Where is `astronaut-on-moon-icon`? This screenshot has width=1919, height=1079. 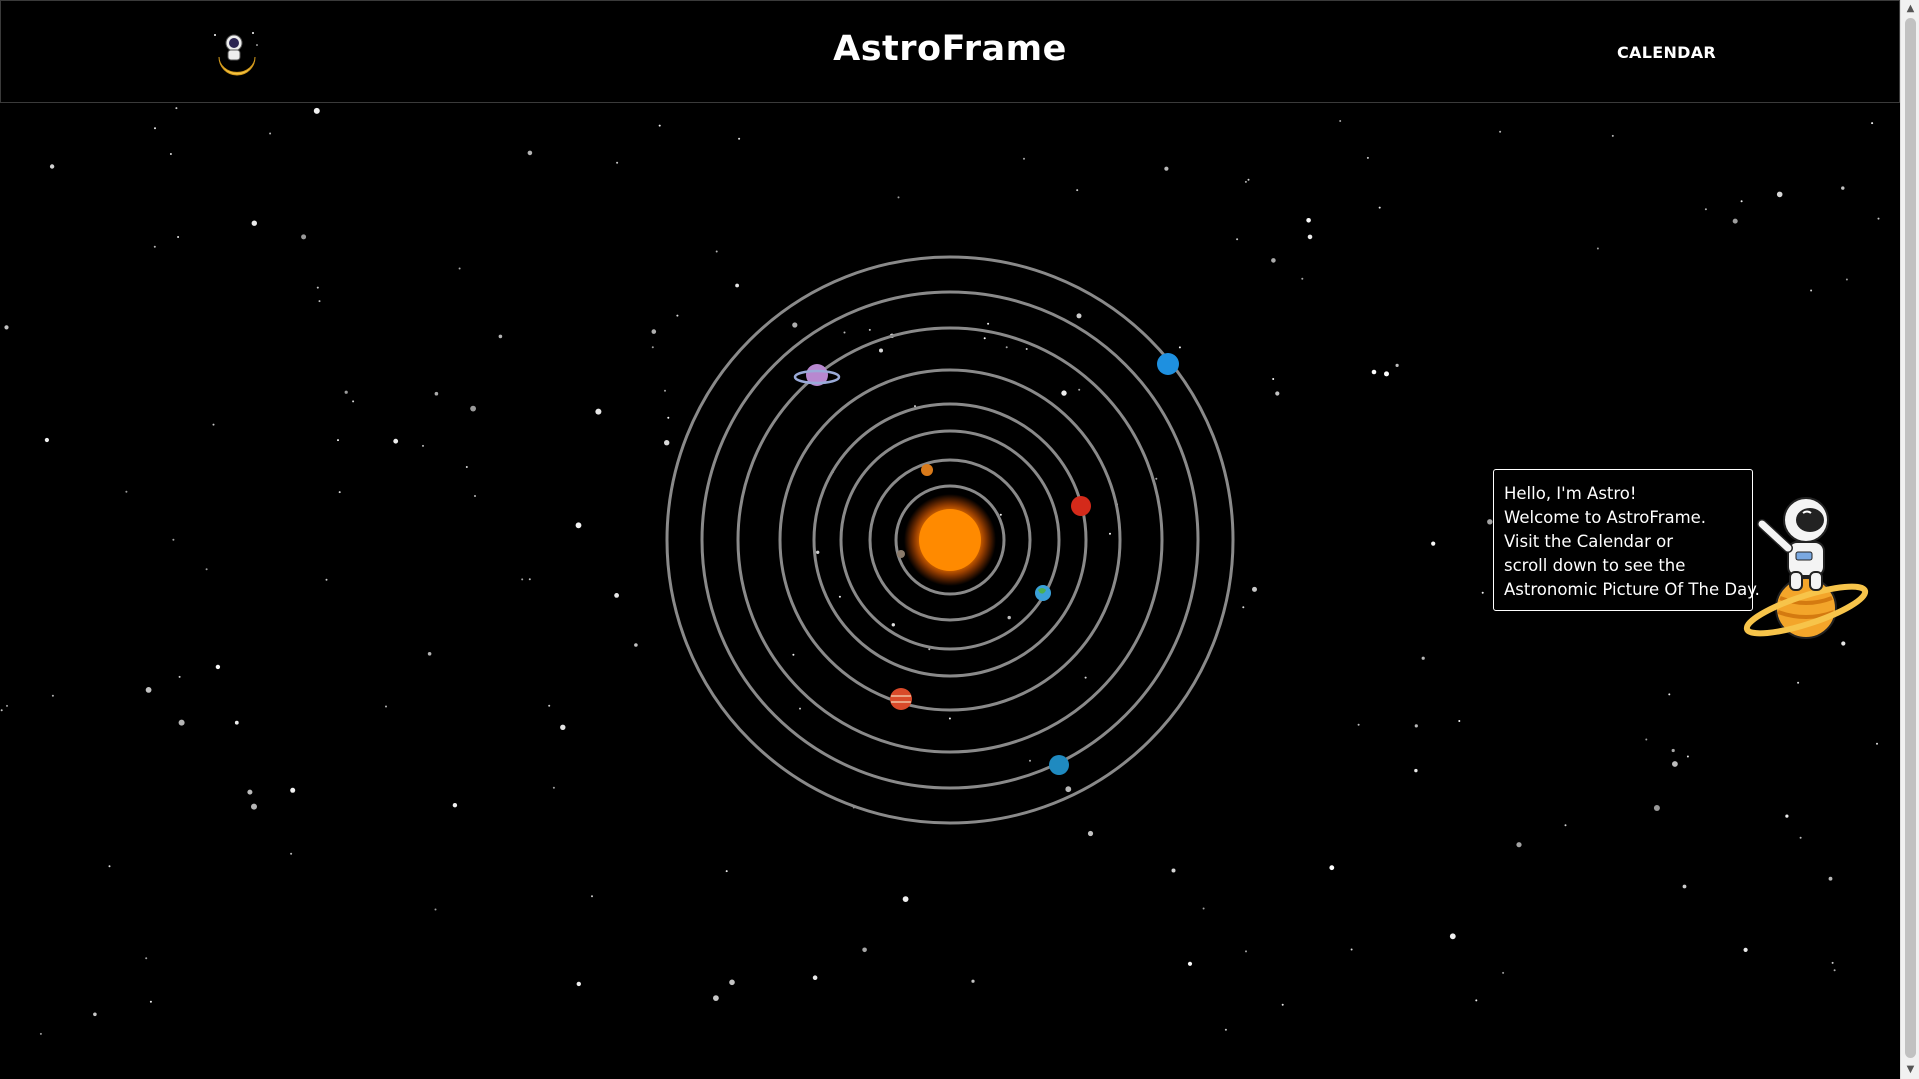
astronaut-on-moon-icon is located at coordinates (236, 54).